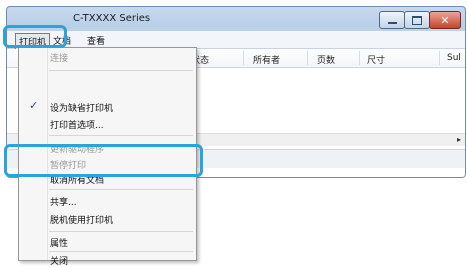  Describe the element at coordinates (326, 59) in the screenshot. I see `column-pages: 页数` at that location.